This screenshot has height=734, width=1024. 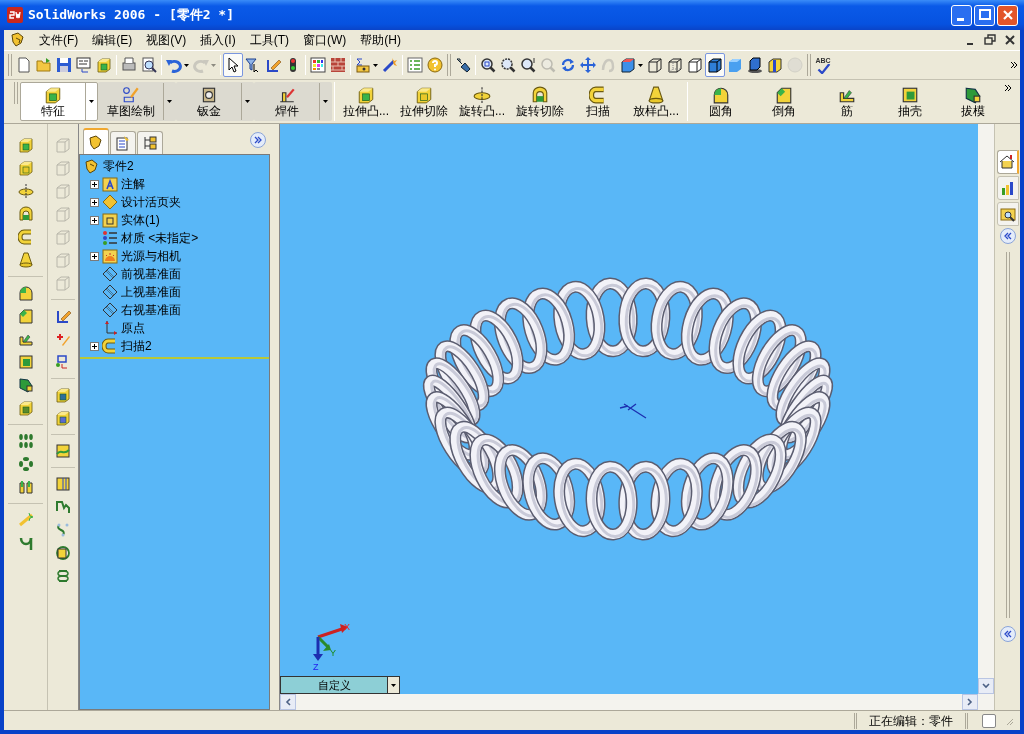 I want to click on draft-button: 拔模, so click(x=972, y=101).